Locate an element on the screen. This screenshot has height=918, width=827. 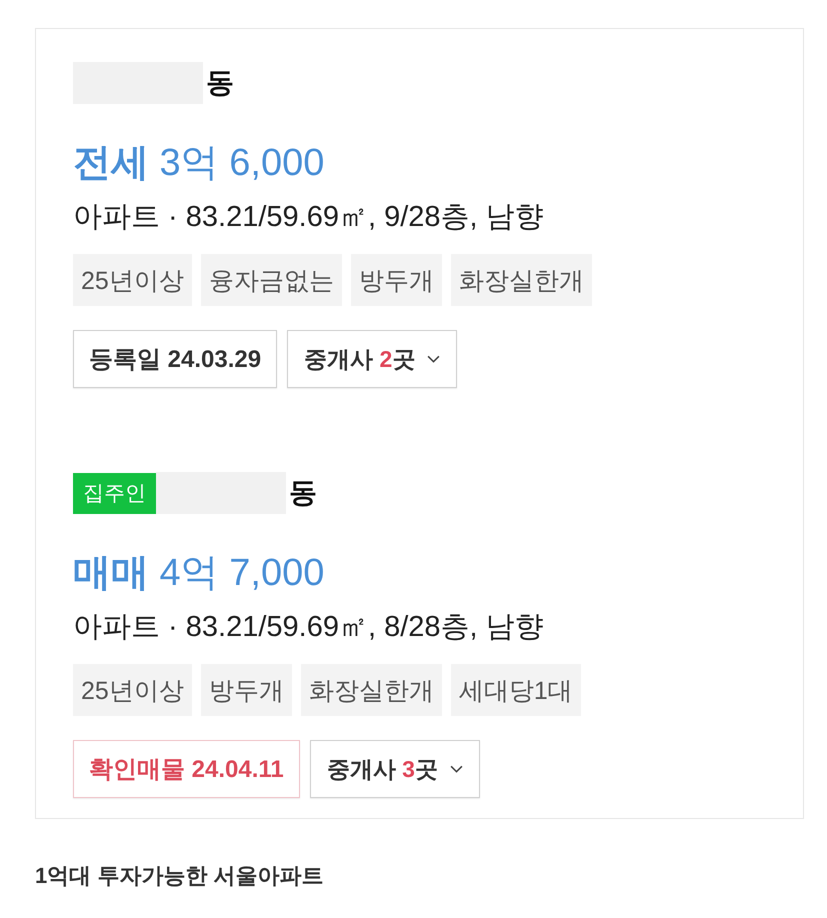
owner-badge: 집주인 is located at coordinates (114, 493).